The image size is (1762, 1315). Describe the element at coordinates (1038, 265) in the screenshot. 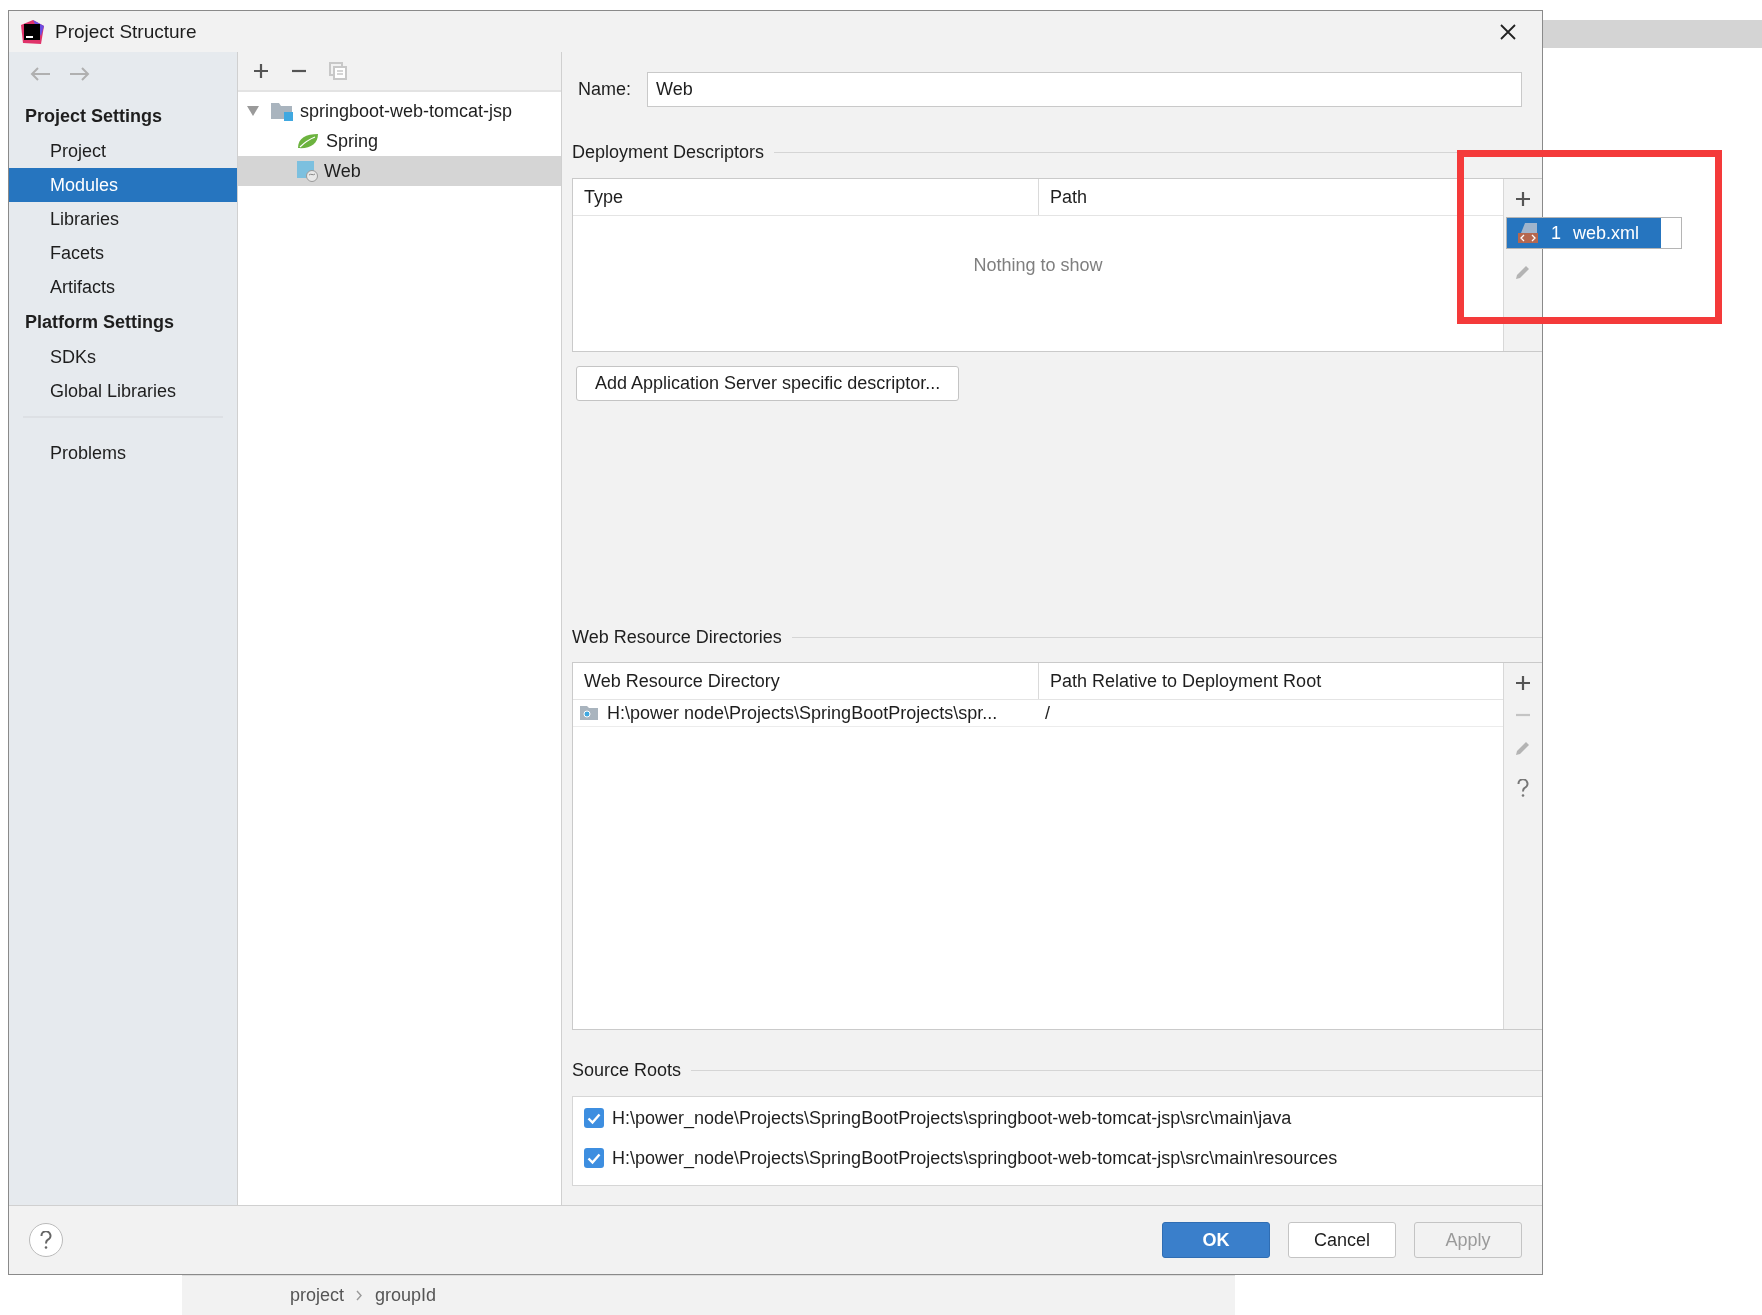

I see `empty-message: Nothing to show` at that location.